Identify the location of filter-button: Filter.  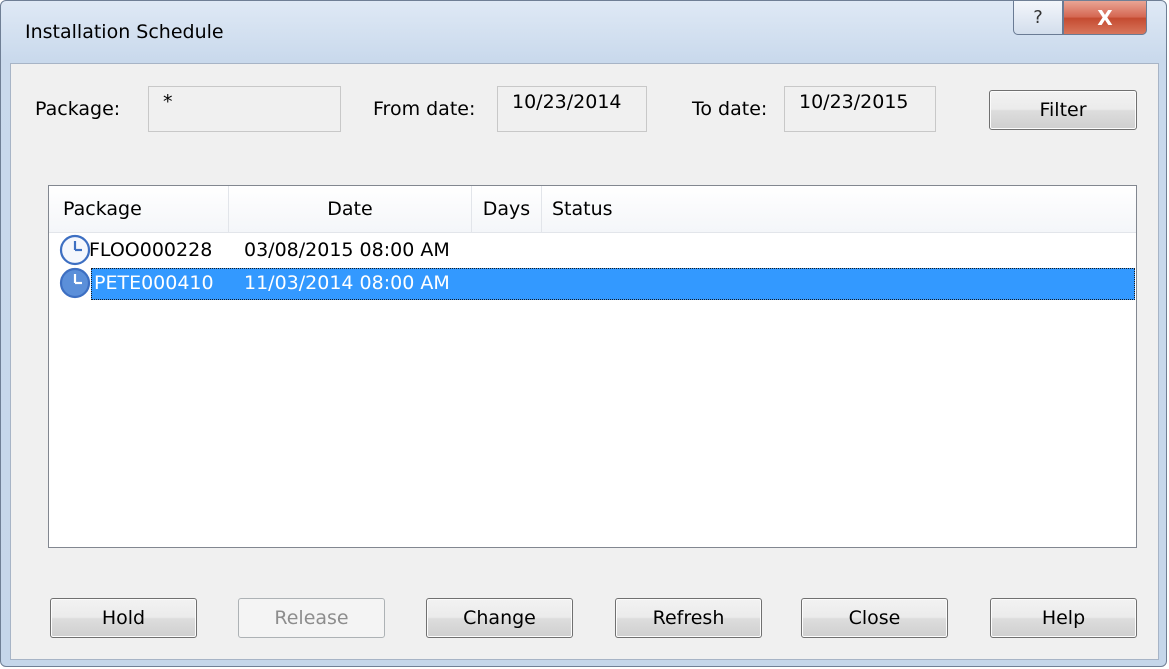
(1063, 110).